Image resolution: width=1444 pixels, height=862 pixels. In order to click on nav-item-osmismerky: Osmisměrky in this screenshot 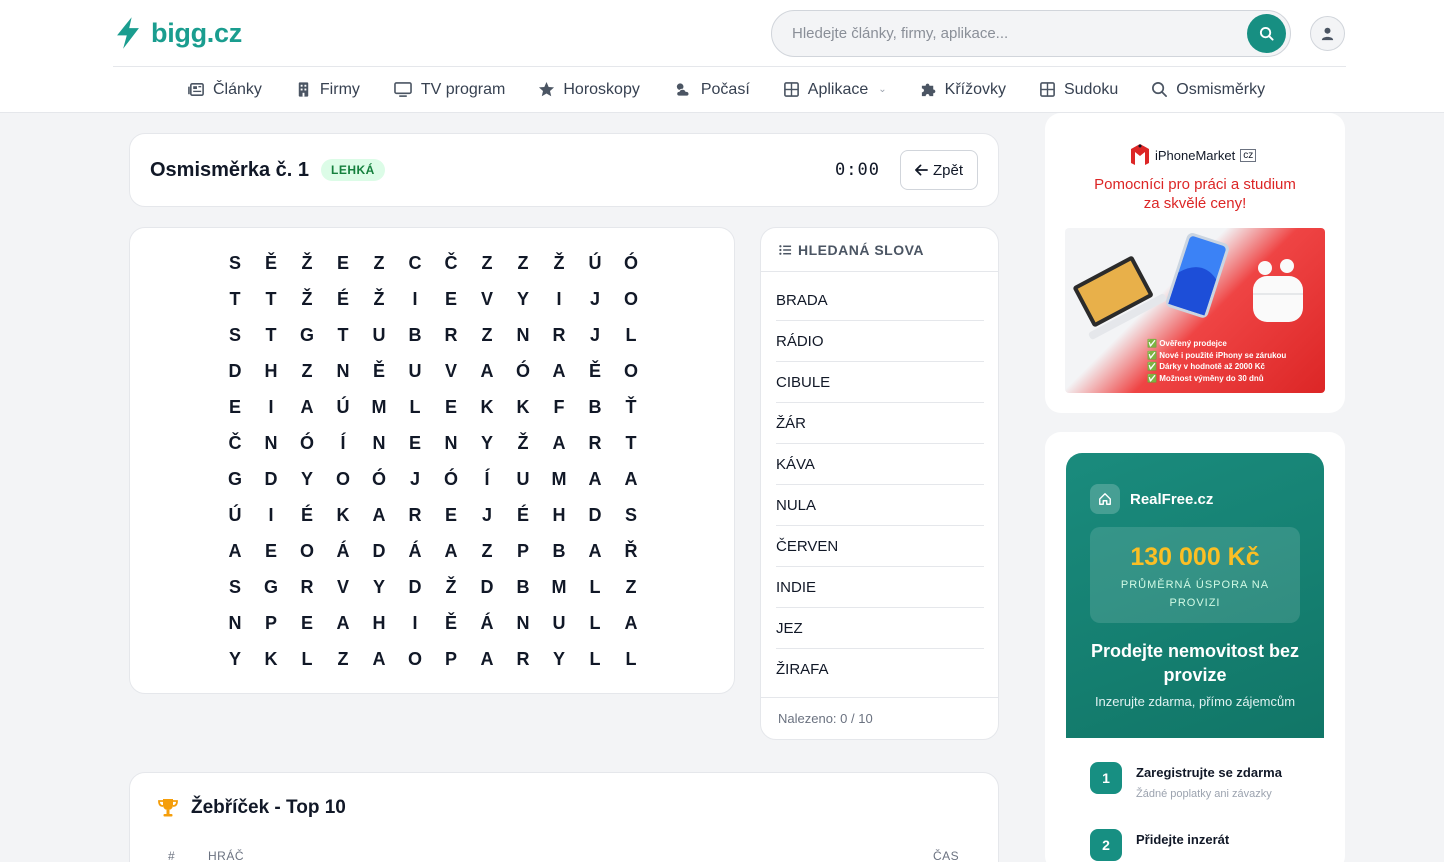, I will do `click(1208, 90)`.